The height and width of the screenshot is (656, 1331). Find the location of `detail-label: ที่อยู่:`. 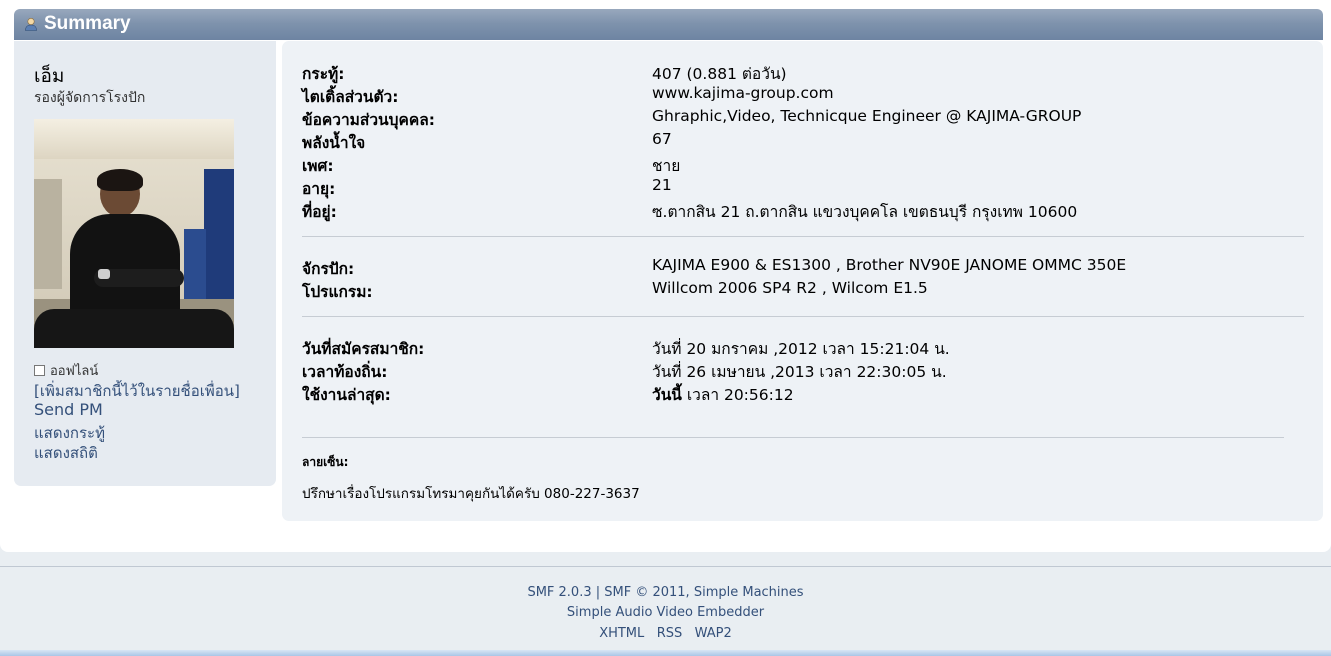

detail-label: ที่อยู่: is located at coordinates (319, 212).